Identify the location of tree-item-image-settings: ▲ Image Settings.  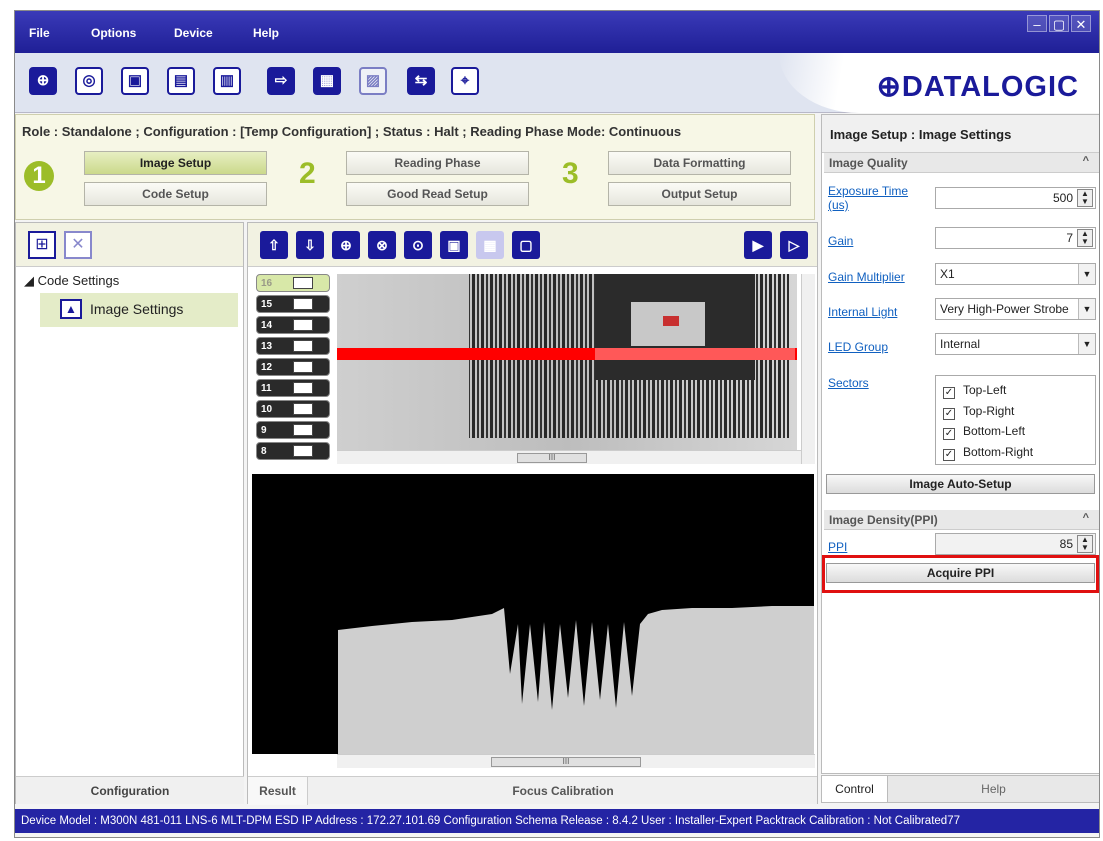
(139, 310).